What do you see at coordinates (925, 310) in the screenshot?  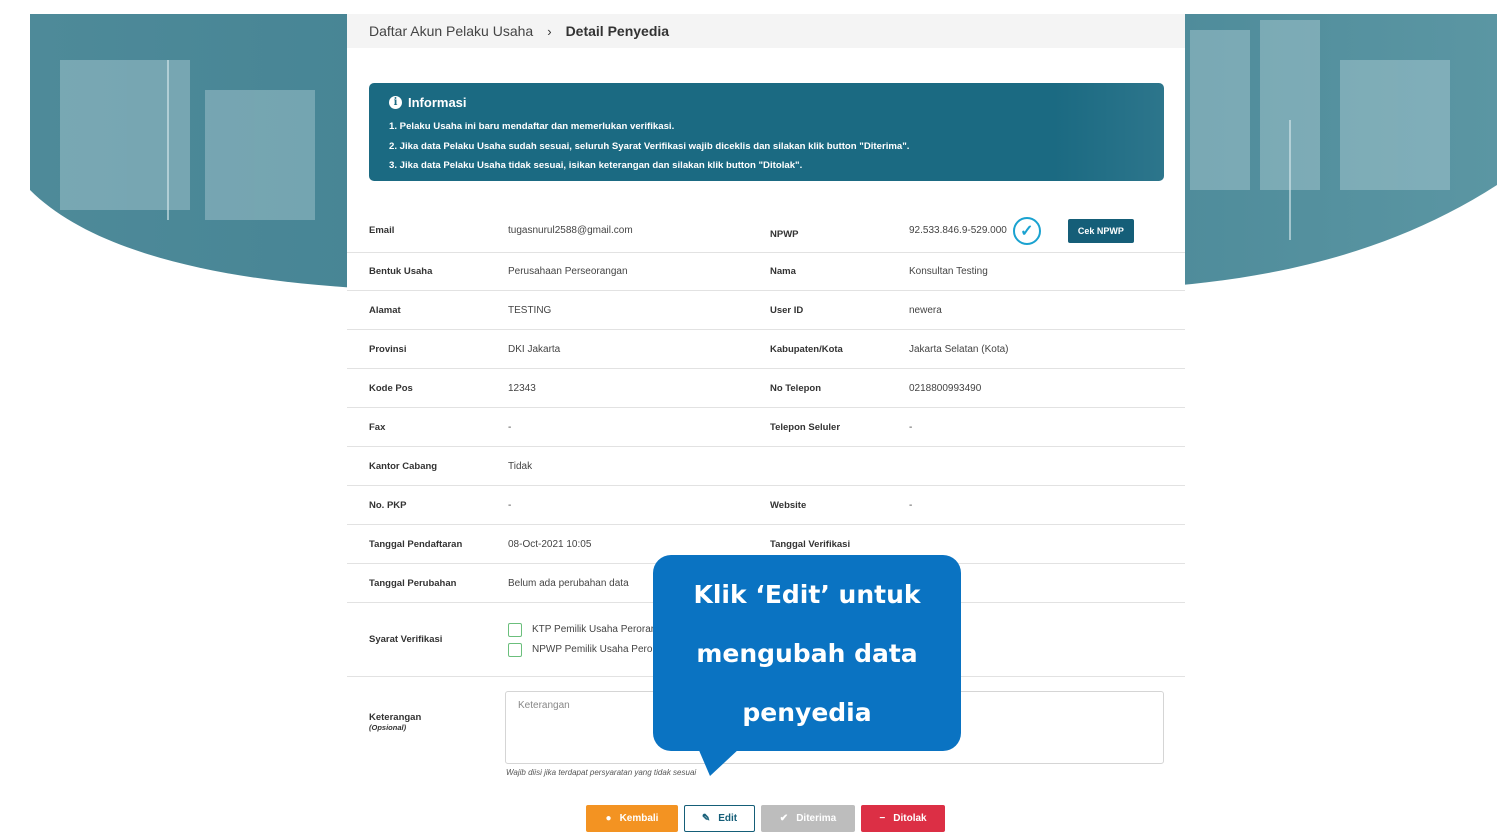 I see `field-value: newera` at bounding box center [925, 310].